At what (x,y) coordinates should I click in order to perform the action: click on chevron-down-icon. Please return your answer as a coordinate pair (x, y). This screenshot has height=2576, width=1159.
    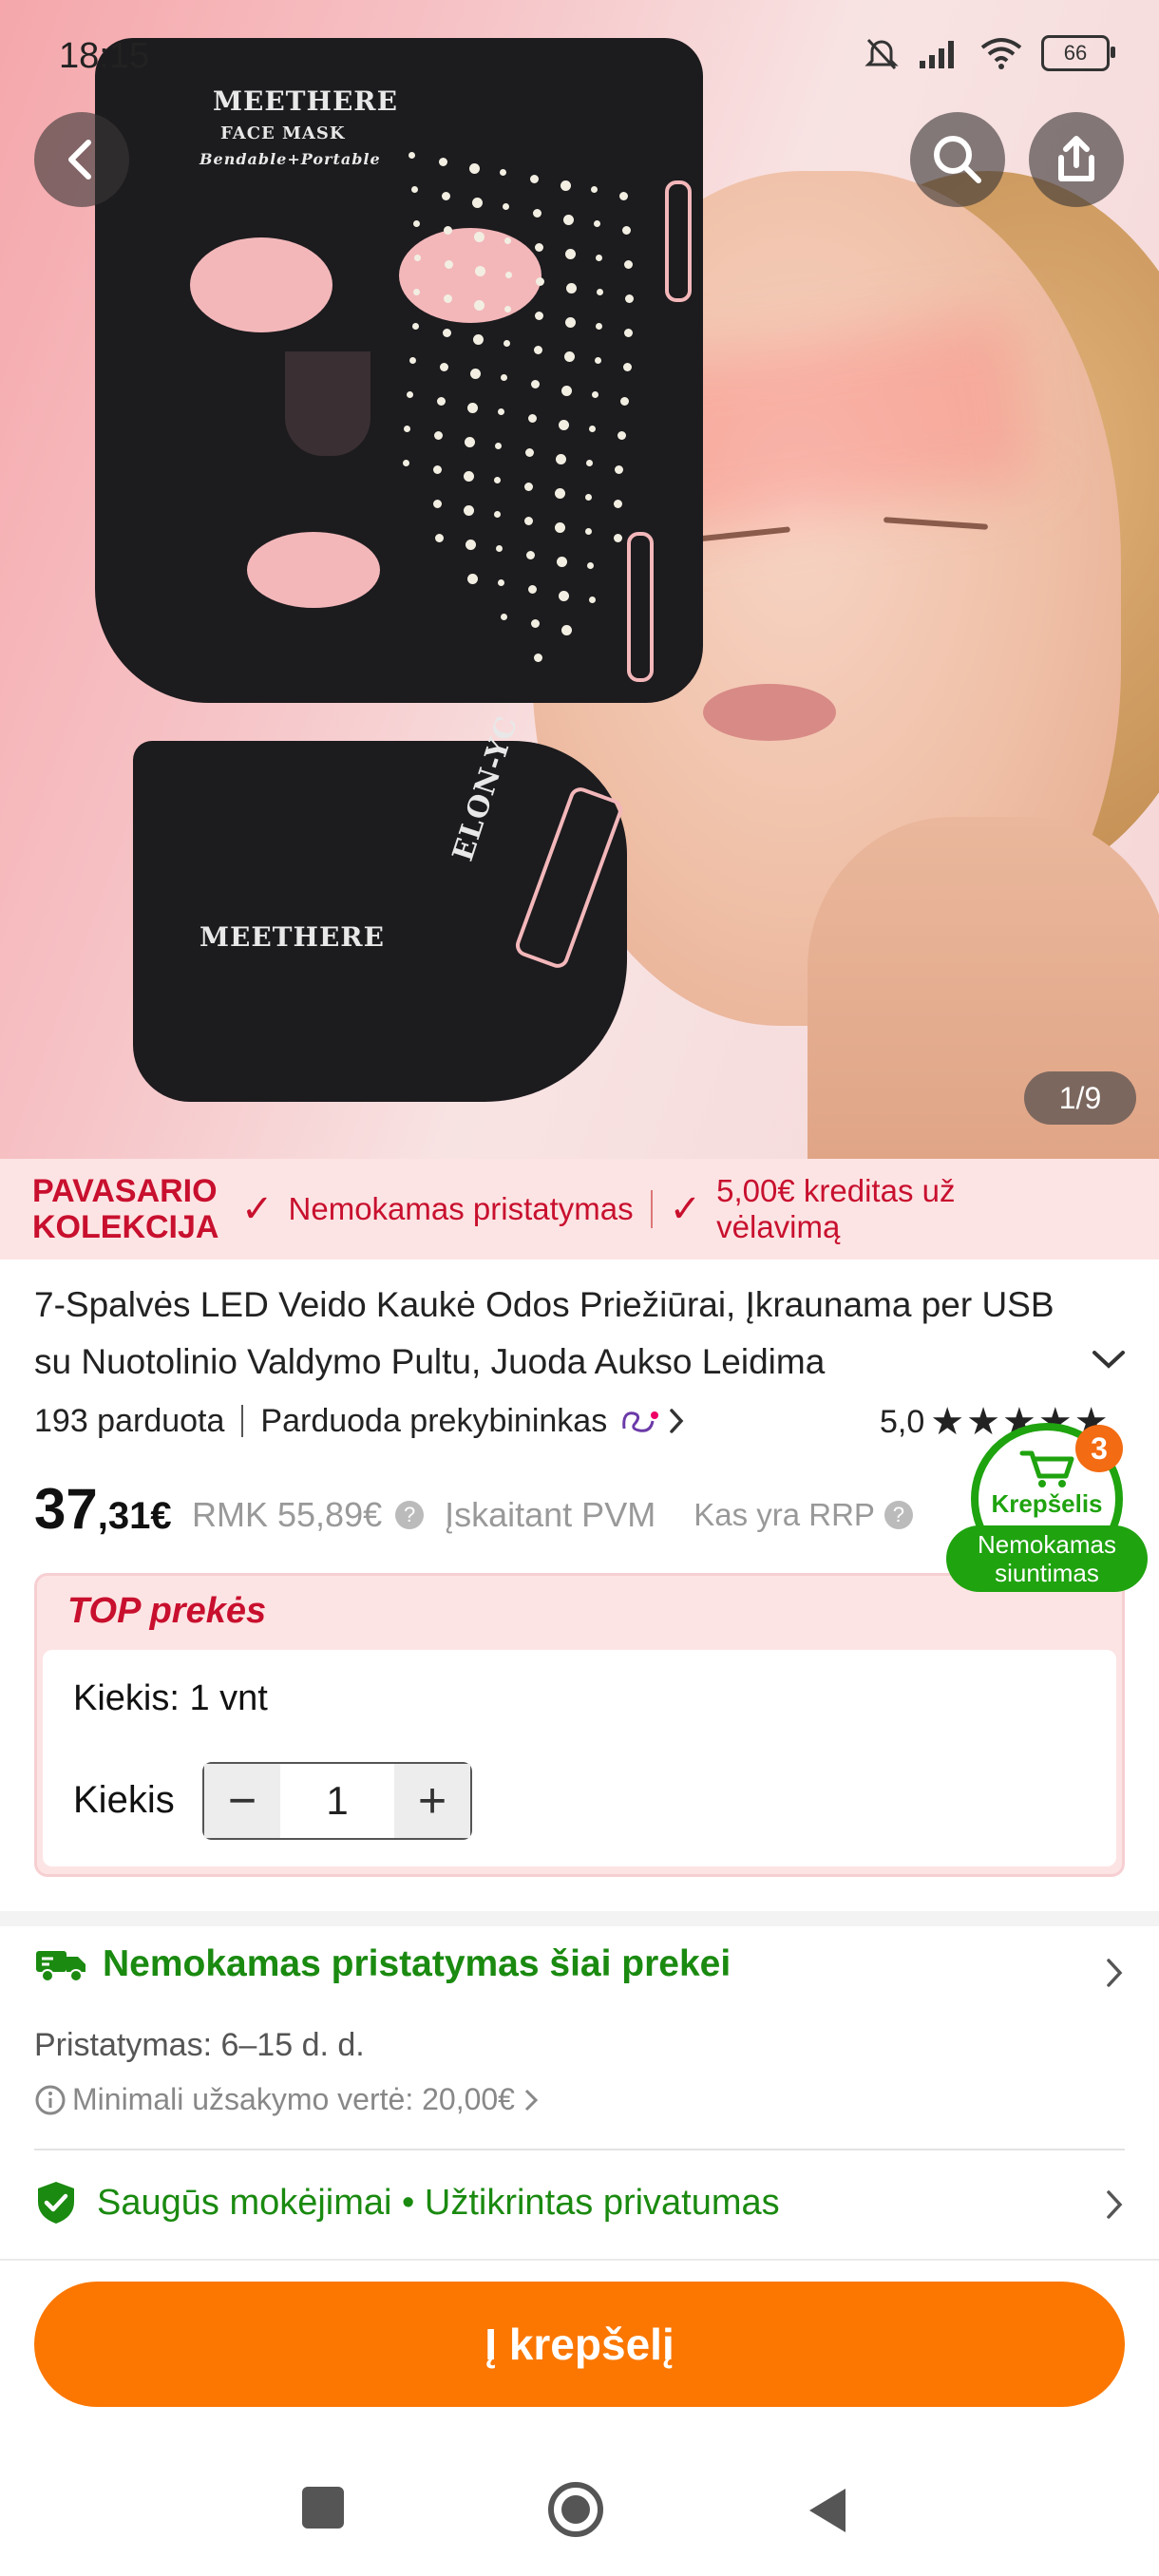
    Looking at the image, I should click on (1109, 1359).